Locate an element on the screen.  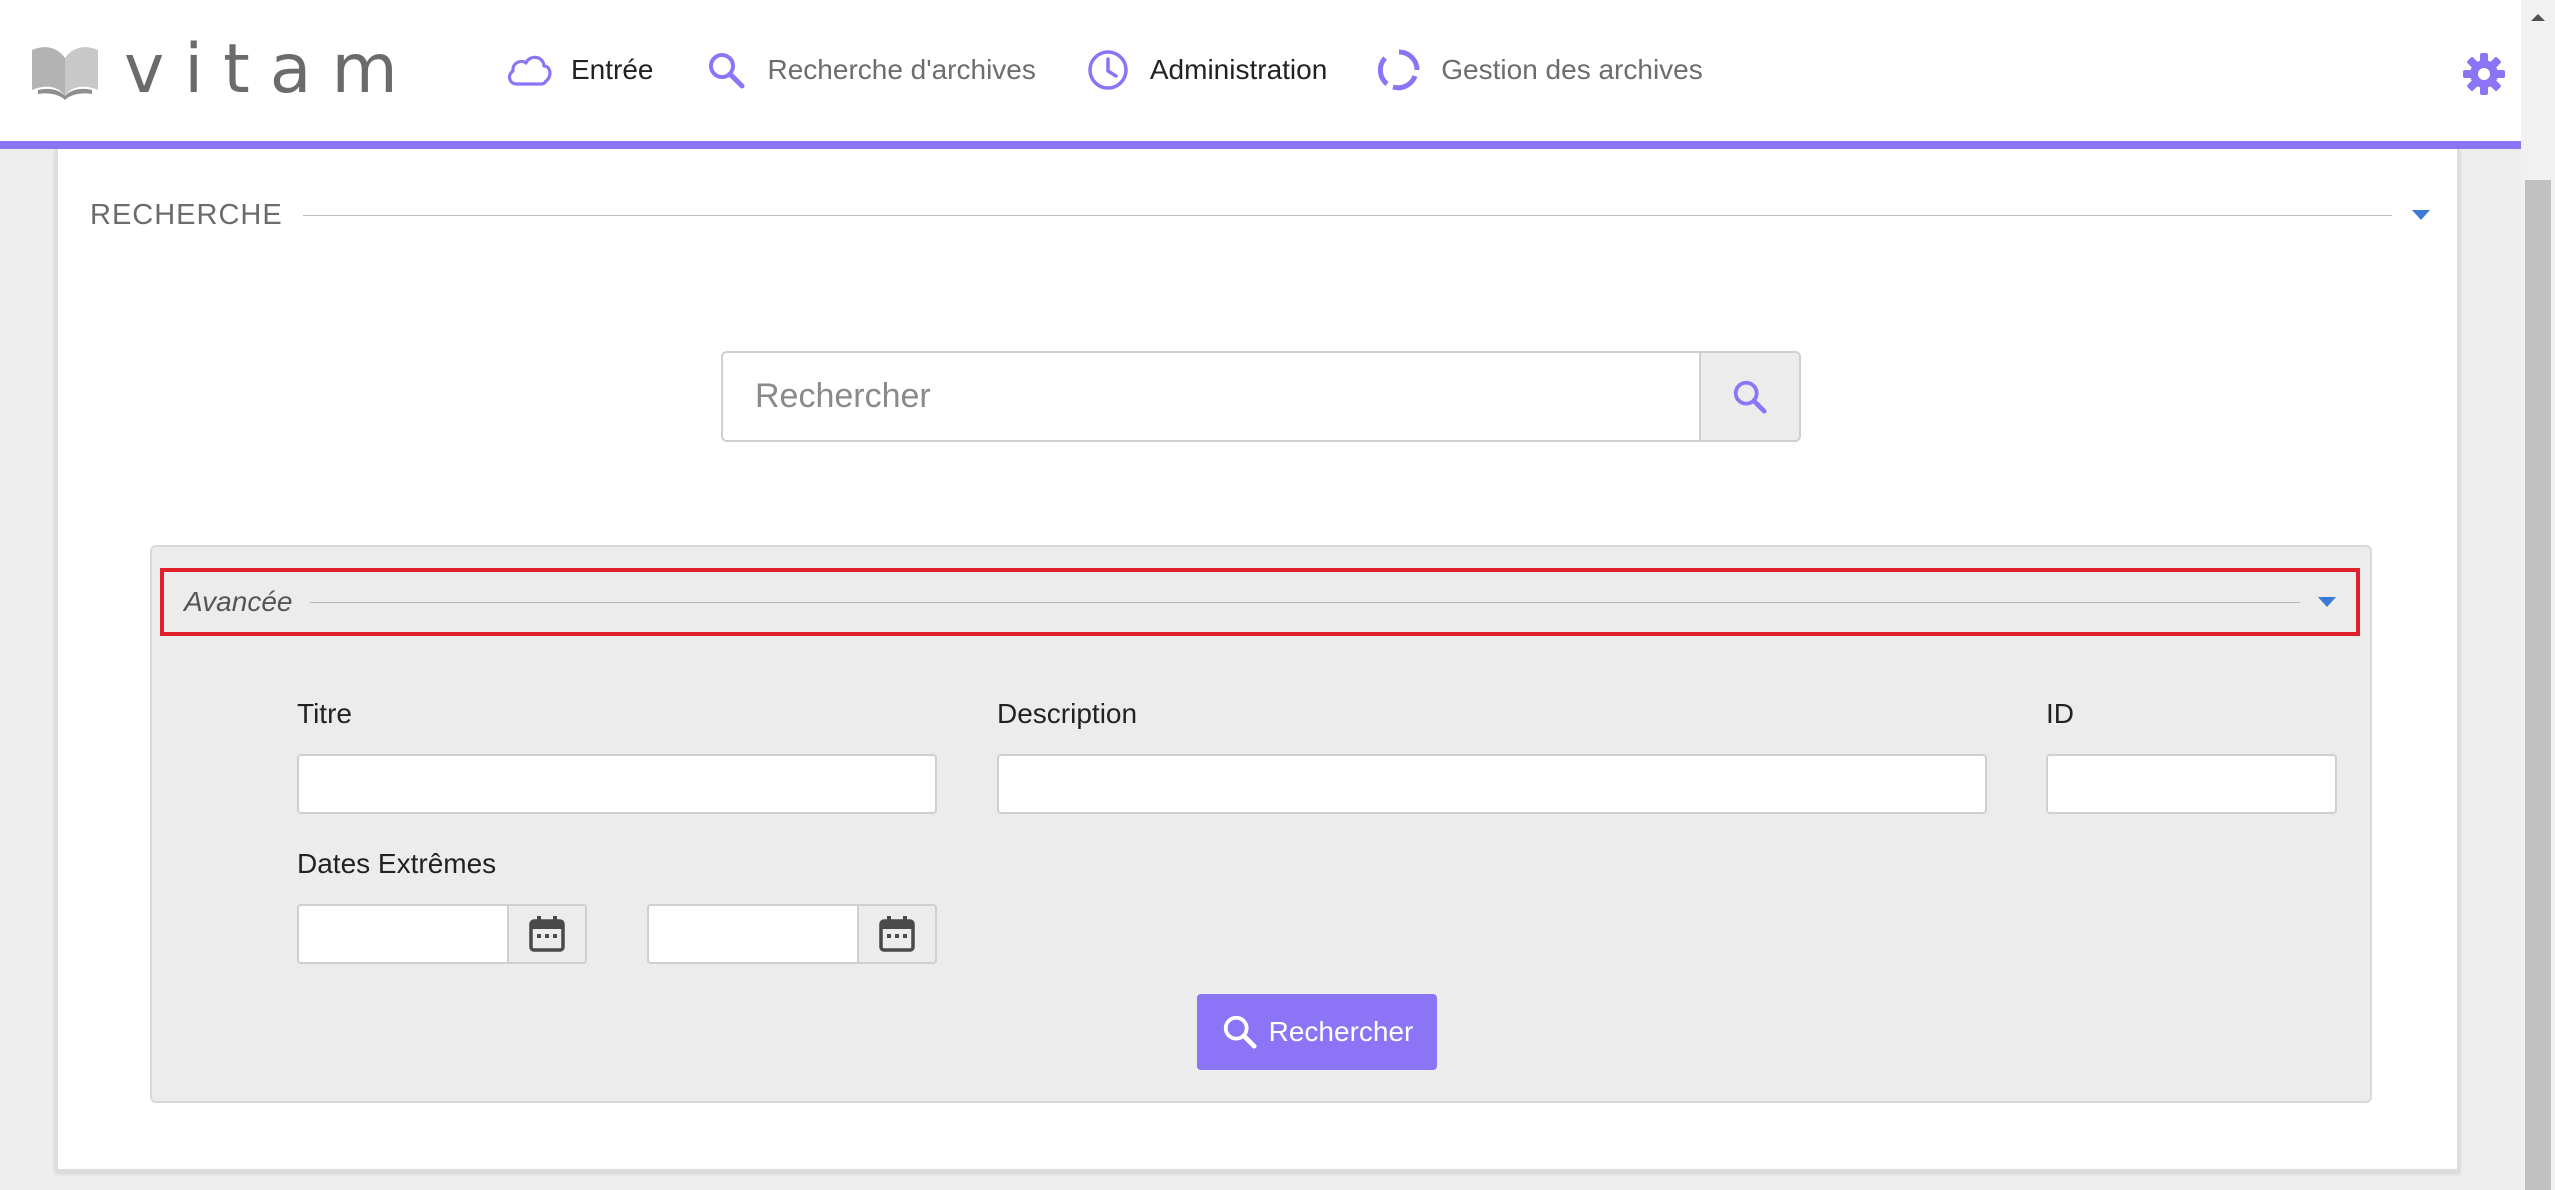
nav-item-recherche-archives: Recherche d'archives is located at coordinates (869, 70).